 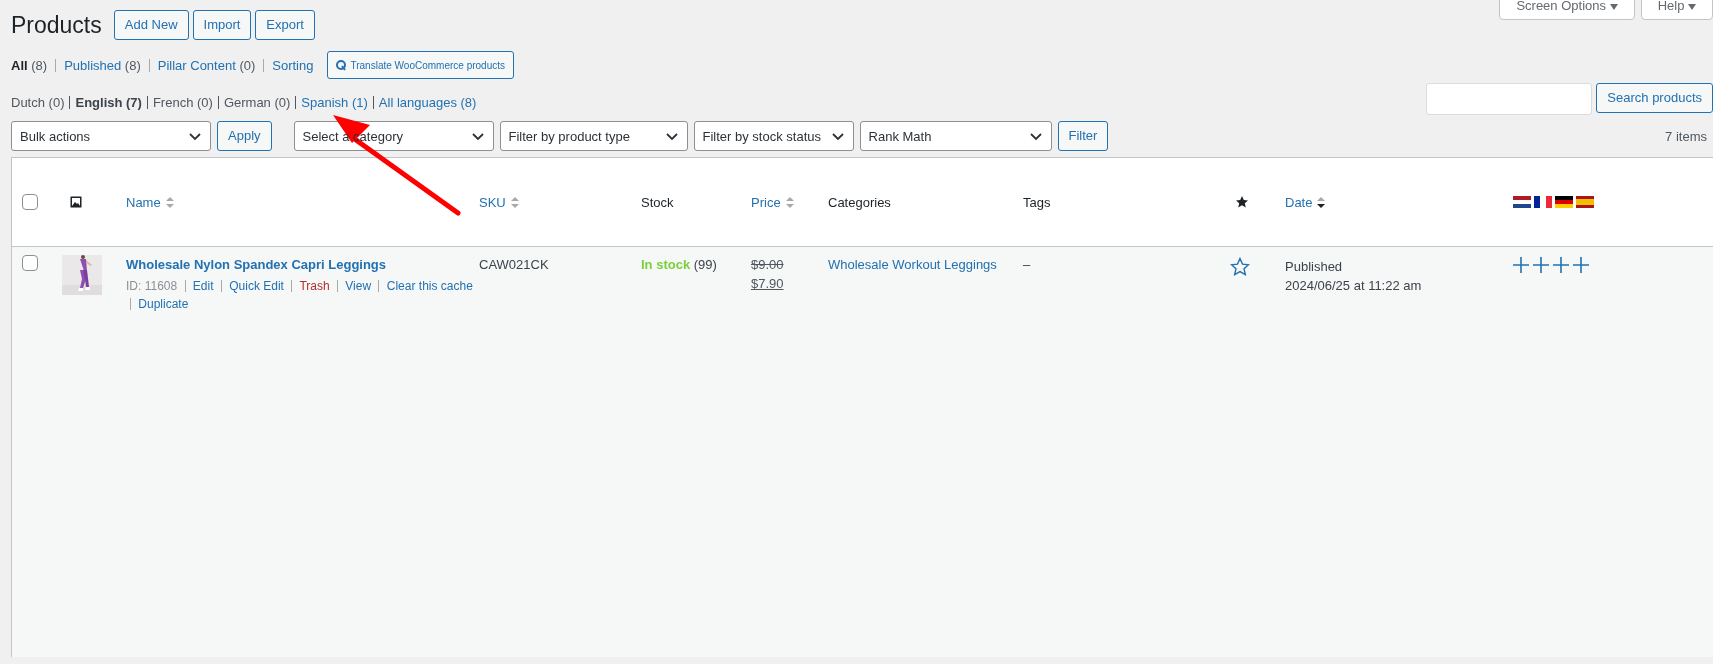 What do you see at coordinates (334, 102) in the screenshot?
I see `language-link: Spanish (1)` at bounding box center [334, 102].